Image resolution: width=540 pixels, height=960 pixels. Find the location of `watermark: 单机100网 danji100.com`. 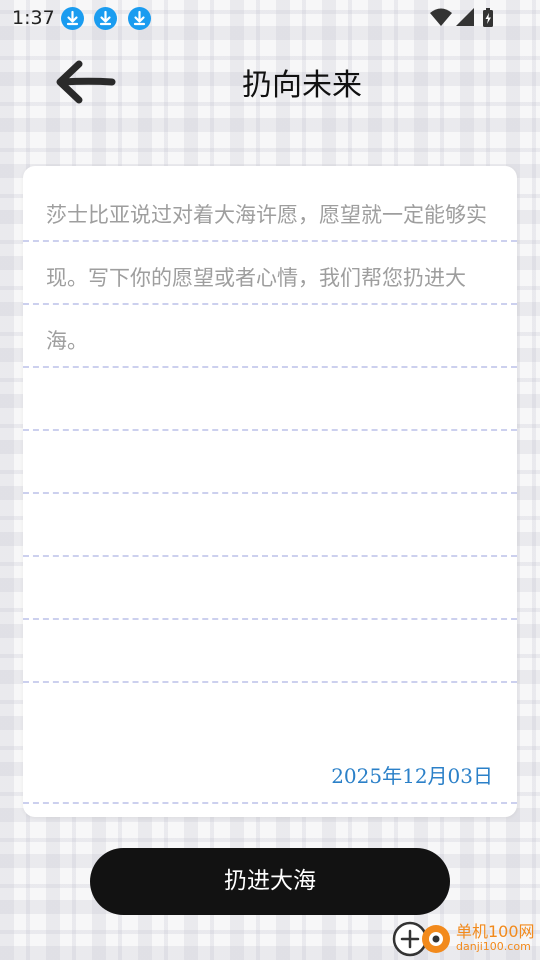

watermark: 单机100网 danji100.com is located at coordinates (466, 937).